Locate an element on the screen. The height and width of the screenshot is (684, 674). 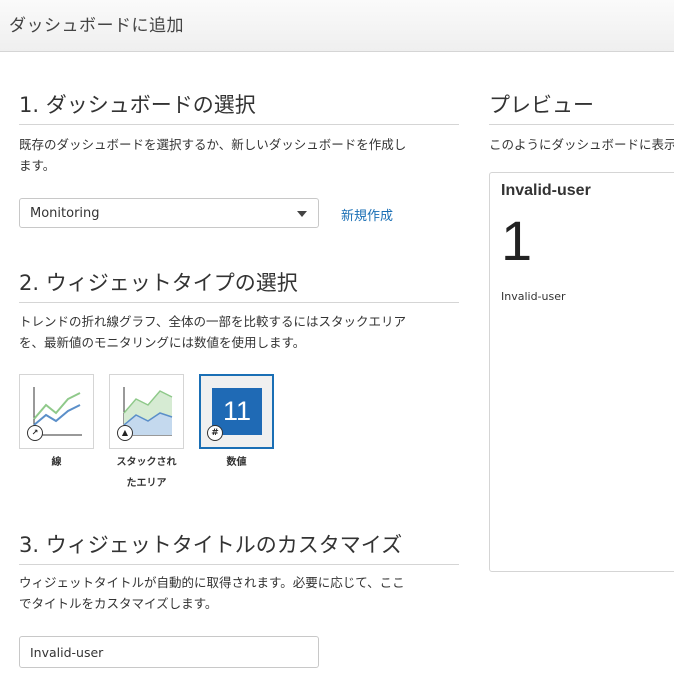
label-line: スタックされ is located at coordinates (146, 462).